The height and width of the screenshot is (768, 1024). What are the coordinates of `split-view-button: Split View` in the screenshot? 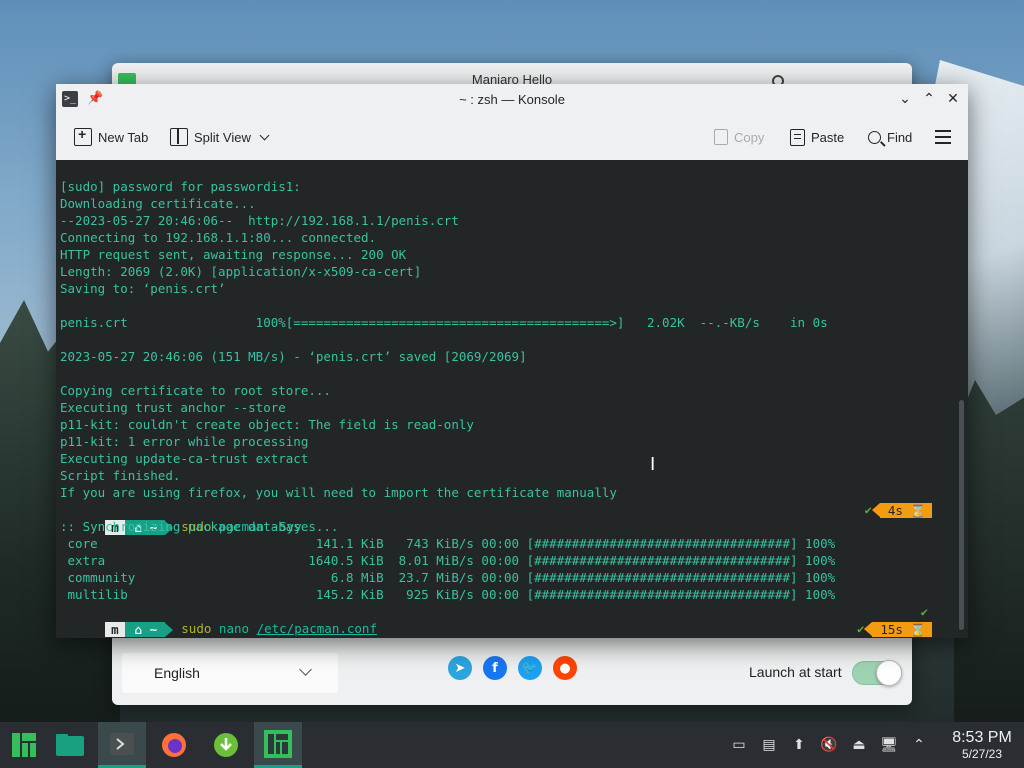 It's located at (220, 137).